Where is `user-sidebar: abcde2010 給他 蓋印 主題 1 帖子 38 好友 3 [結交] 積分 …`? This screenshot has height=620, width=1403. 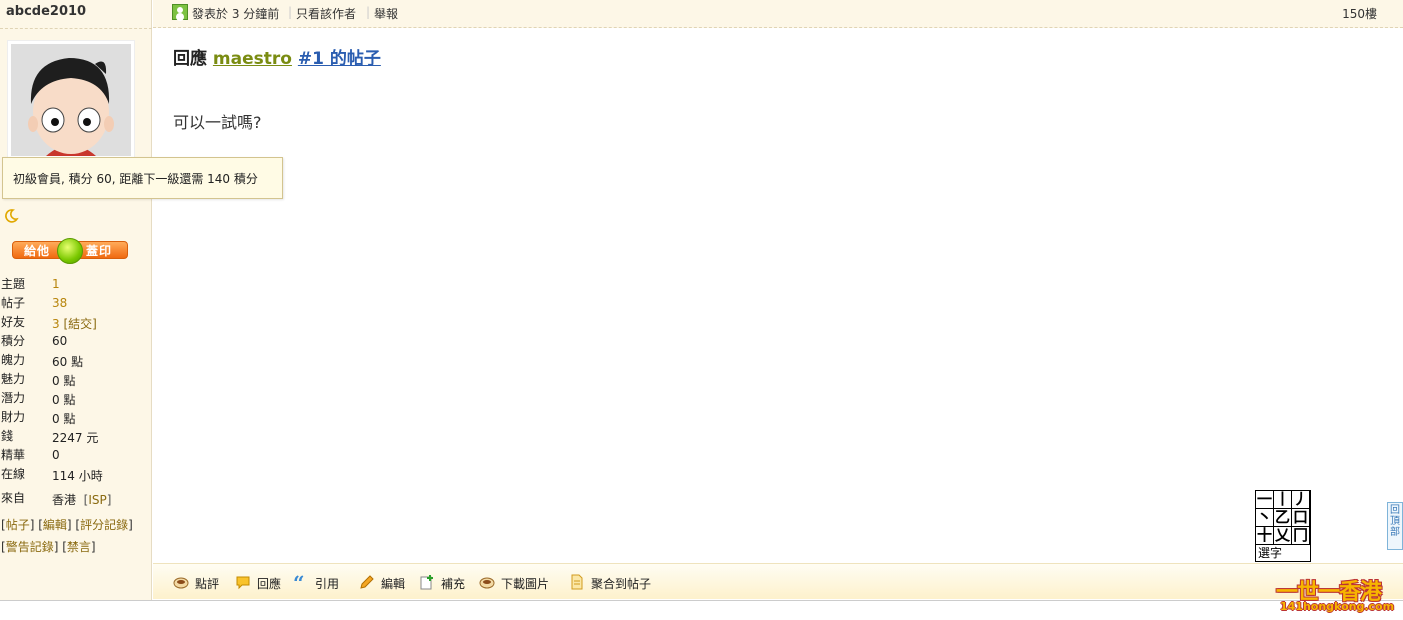
user-sidebar: abcde2010 給他 蓋印 主題 1 帖子 38 好友 3 [結交] 積分 … is located at coordinates (76, 300).